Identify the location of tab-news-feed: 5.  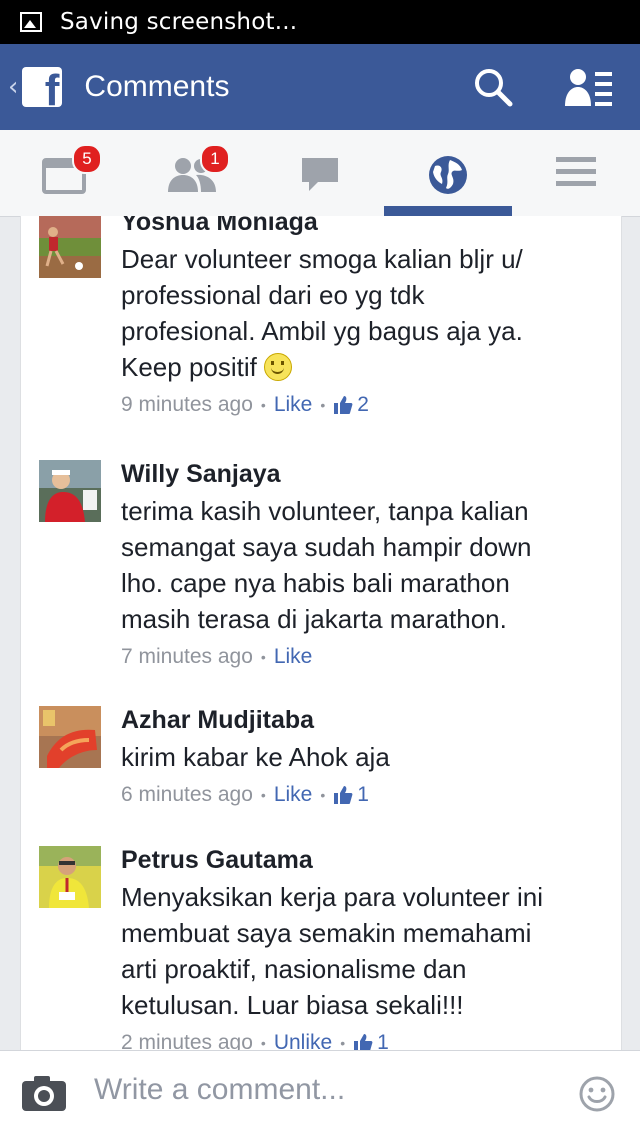
(64, 173).